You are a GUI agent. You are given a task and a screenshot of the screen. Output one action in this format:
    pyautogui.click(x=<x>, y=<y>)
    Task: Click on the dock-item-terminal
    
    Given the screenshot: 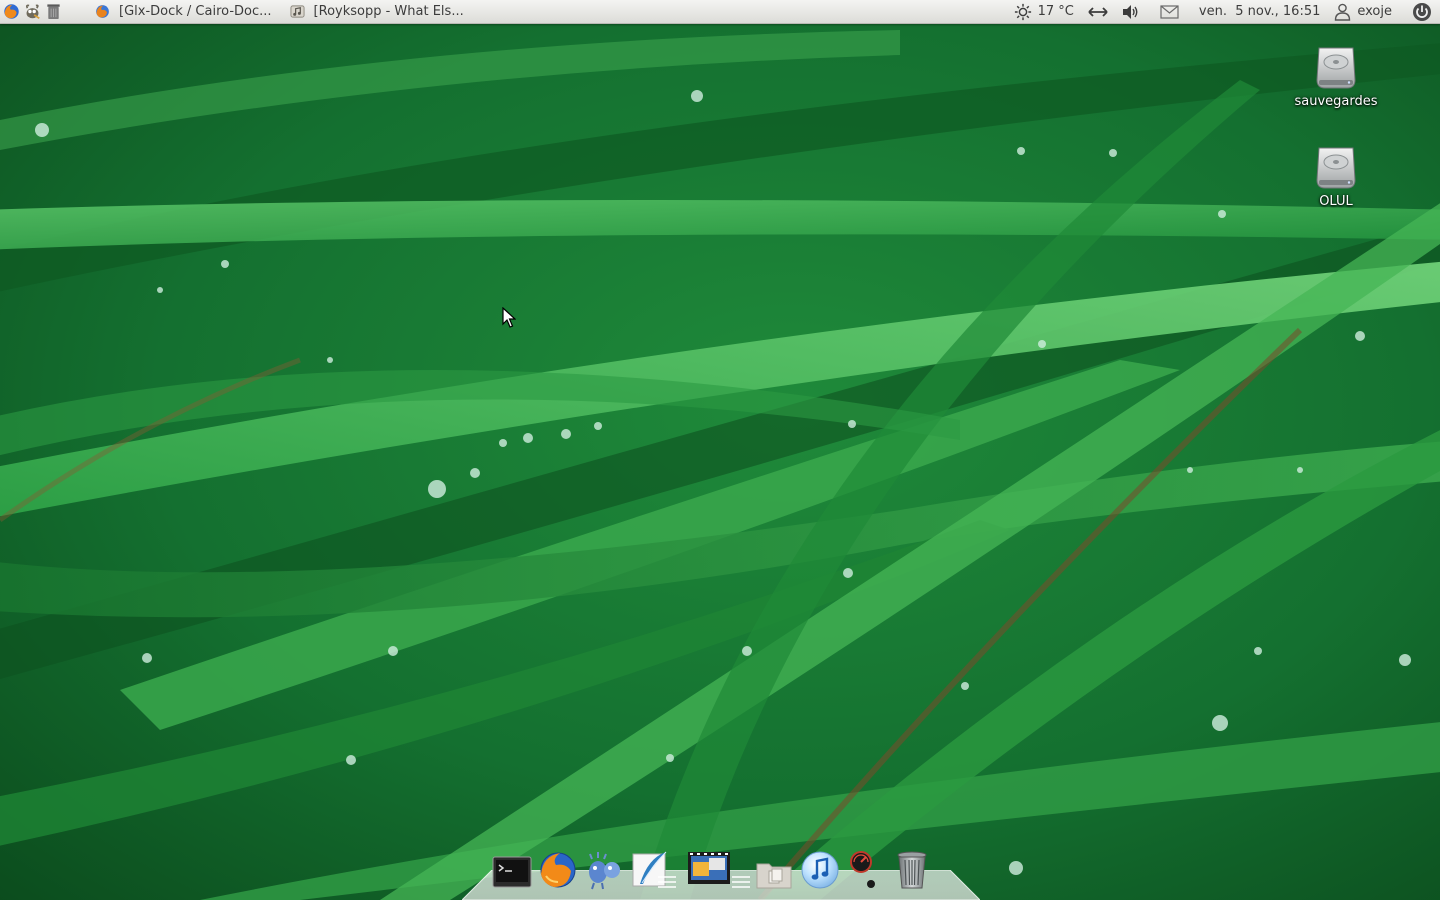 What is the action you would take?
    pyautogui.click(x=512, y=868)
    